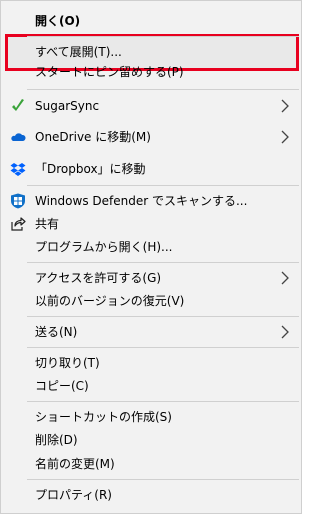 The image size is (320, 514). Describe the element at coordinates (151, 332) in the screenshot. I see `menu-item-send-to: 送る(N)` at that location.